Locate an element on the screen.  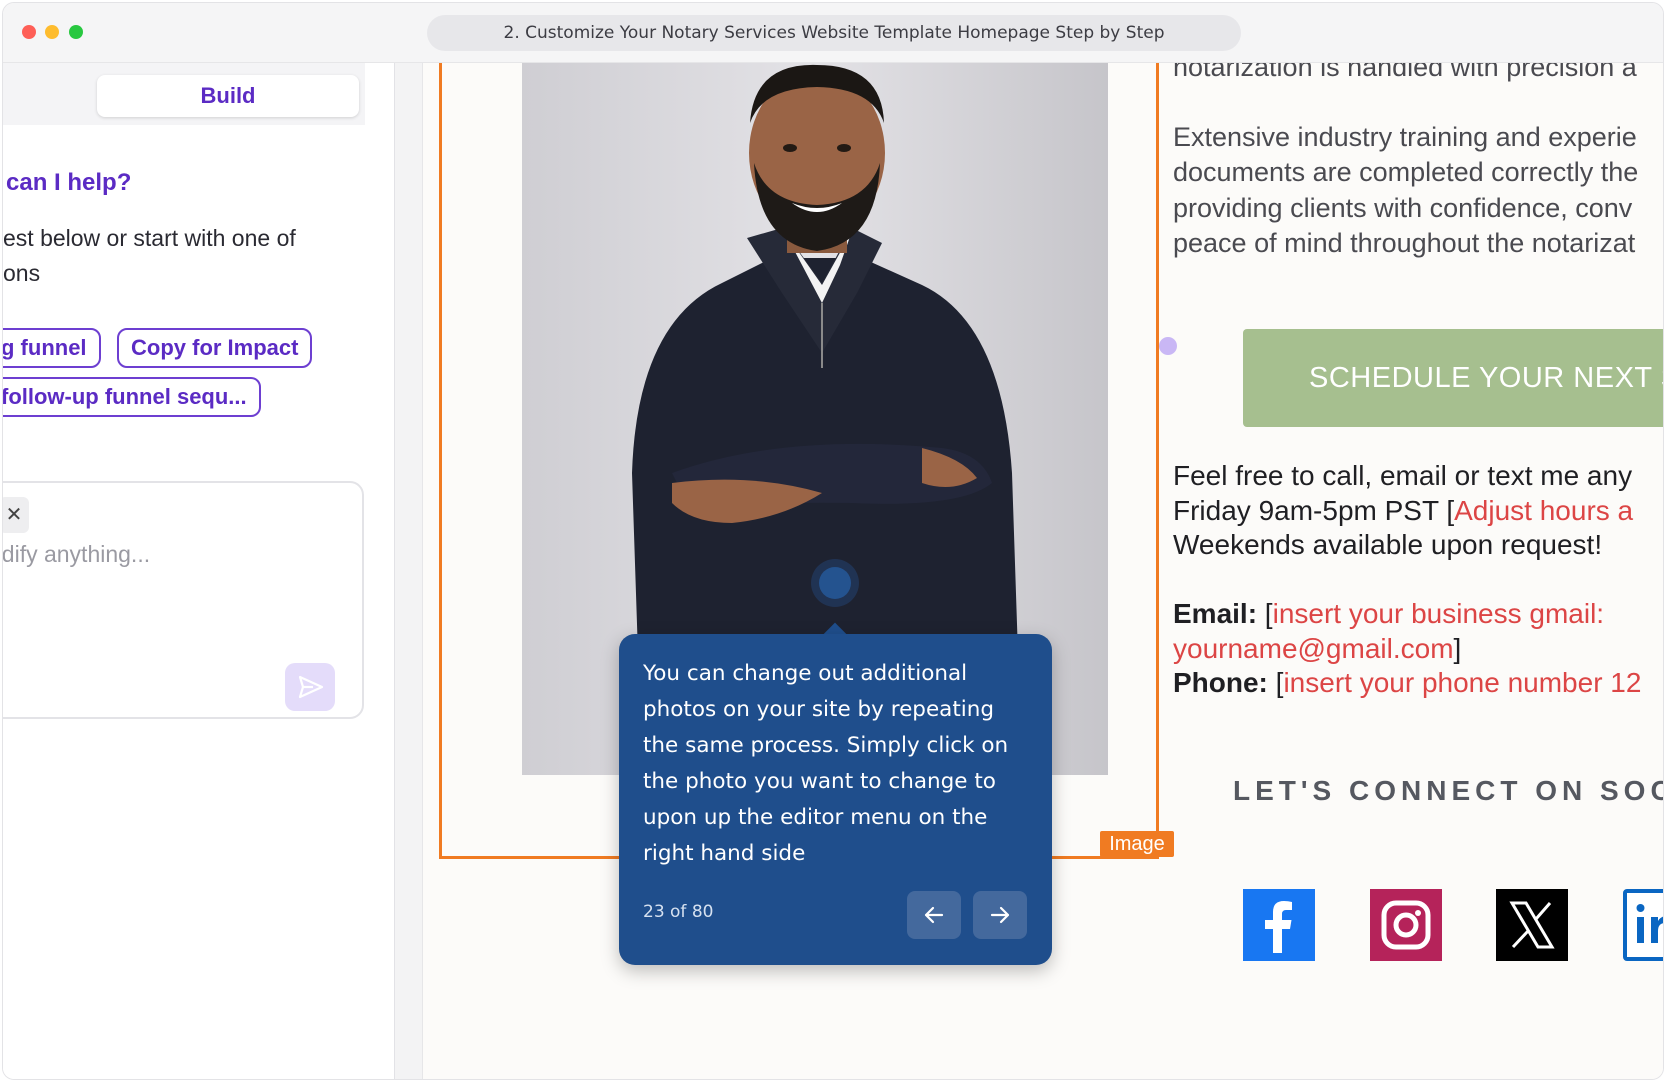
step-counter: 23 of 80 is located at coordinates (678, 912).